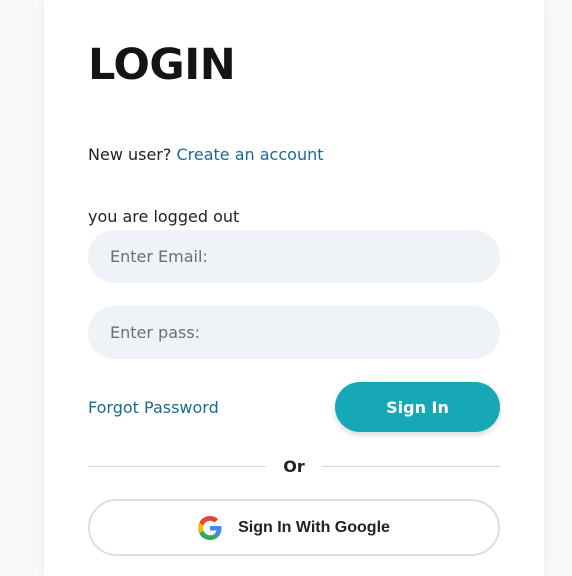  Describe the element at coordinates (314, 527) in the screenshot. I see `google-button-label: Sign In With Google` at that location.